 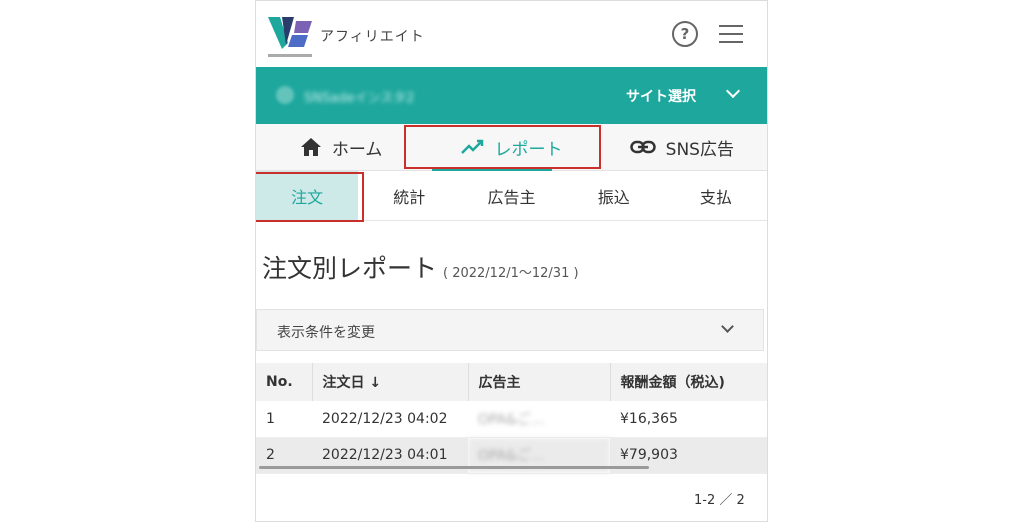 What do you see at coordinates (284, 382) in the screenshot?
I see `column-header-no: No.` at bounding box center [284, 382].